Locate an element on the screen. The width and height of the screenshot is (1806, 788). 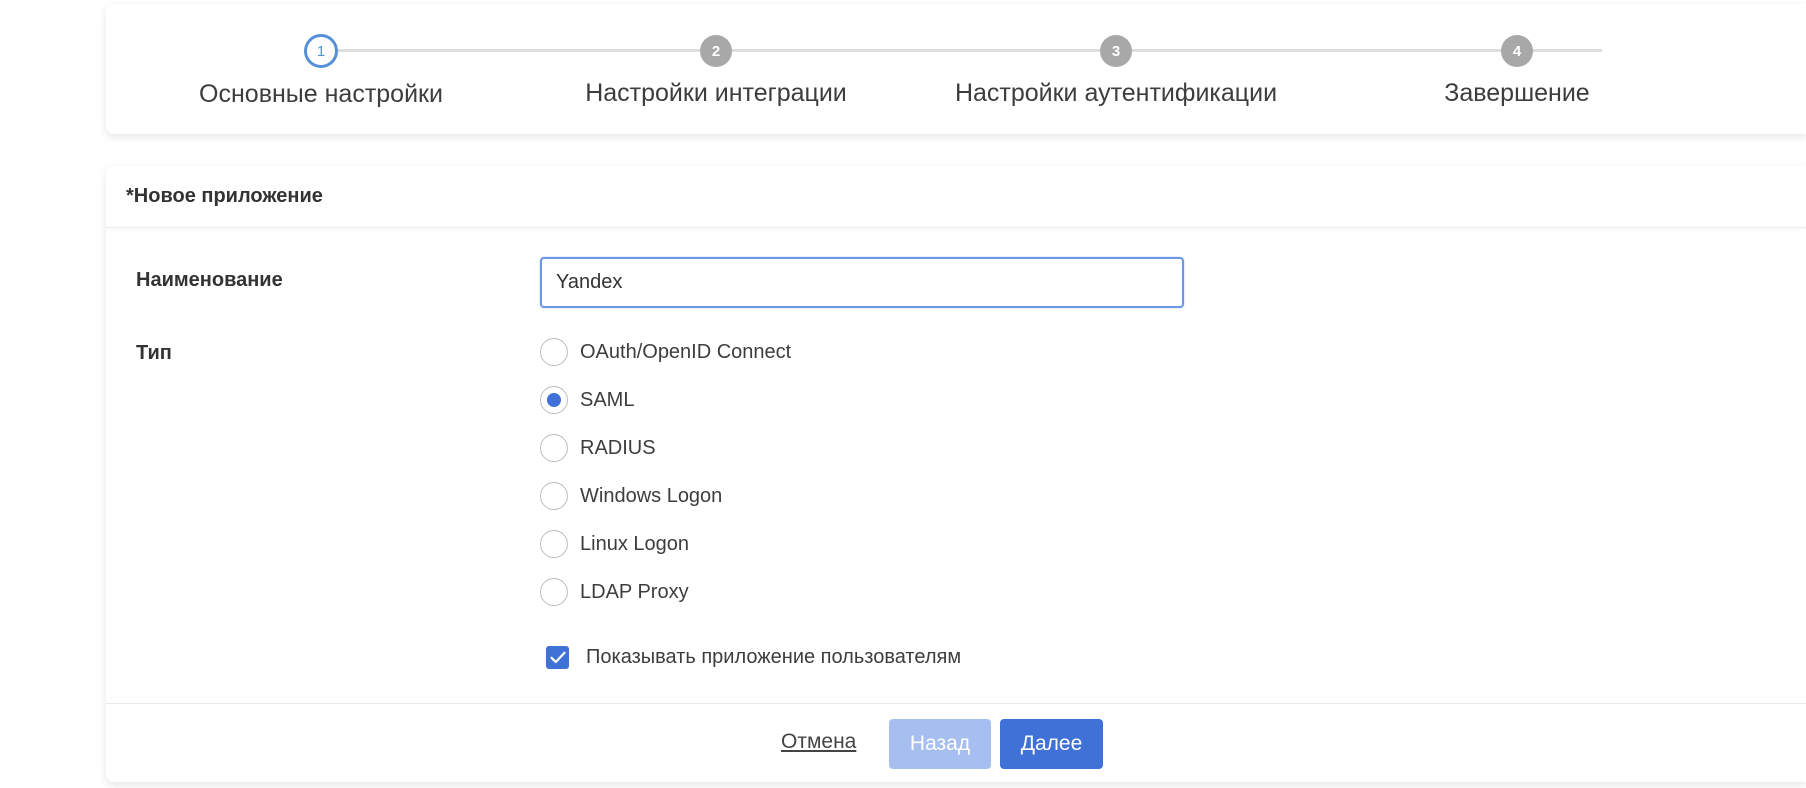
type-option-ldap-proxy: LDAP Proxy is located at coordinates (614, 592).